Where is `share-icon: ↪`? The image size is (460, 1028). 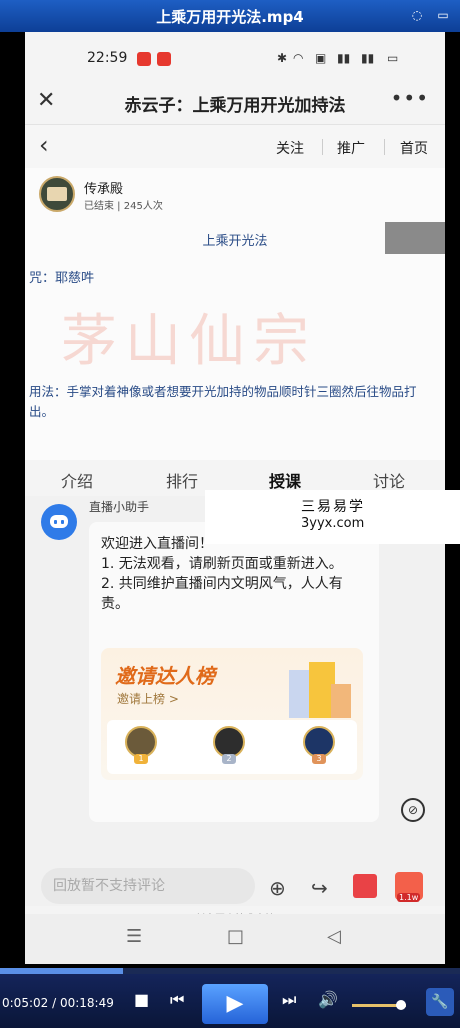 share-icon: ↪ is located at coordinates (319, 888).